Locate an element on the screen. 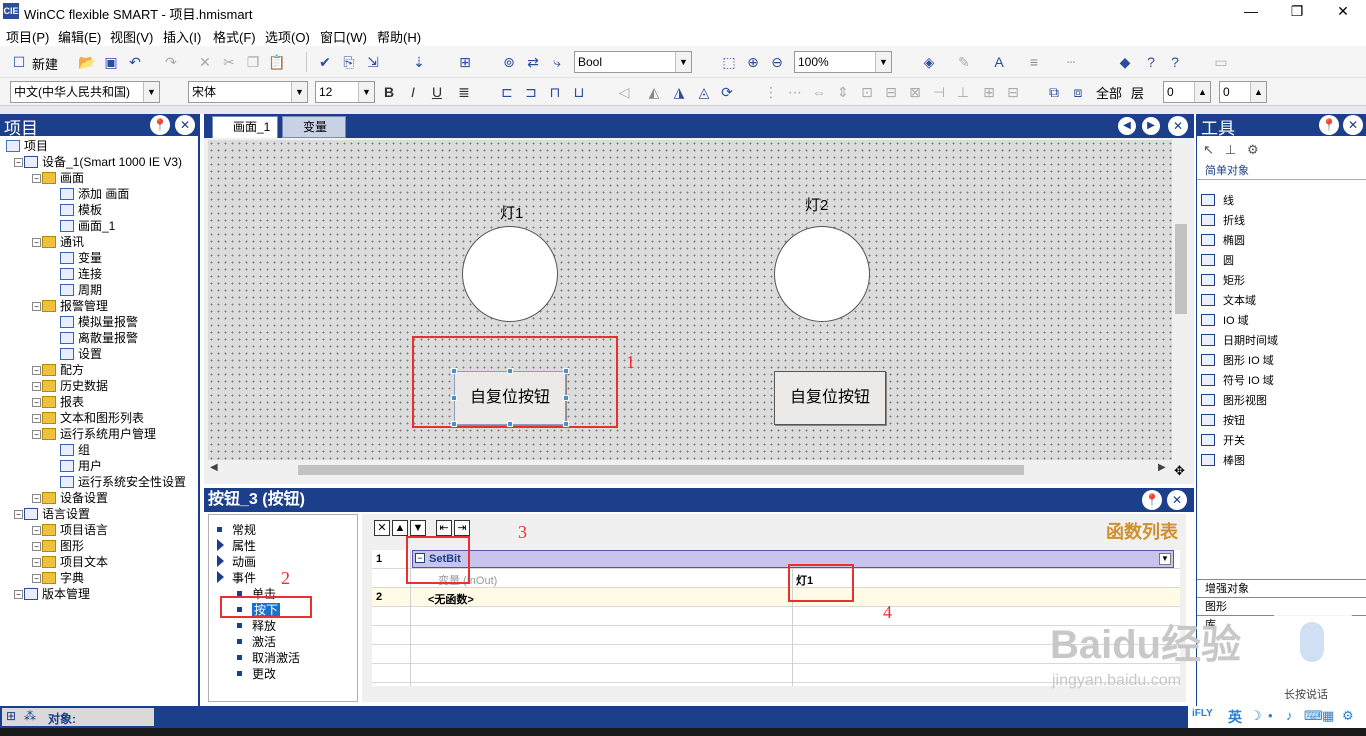  layer-back-icon: ⧈ is located at coordinates (1078, 92).